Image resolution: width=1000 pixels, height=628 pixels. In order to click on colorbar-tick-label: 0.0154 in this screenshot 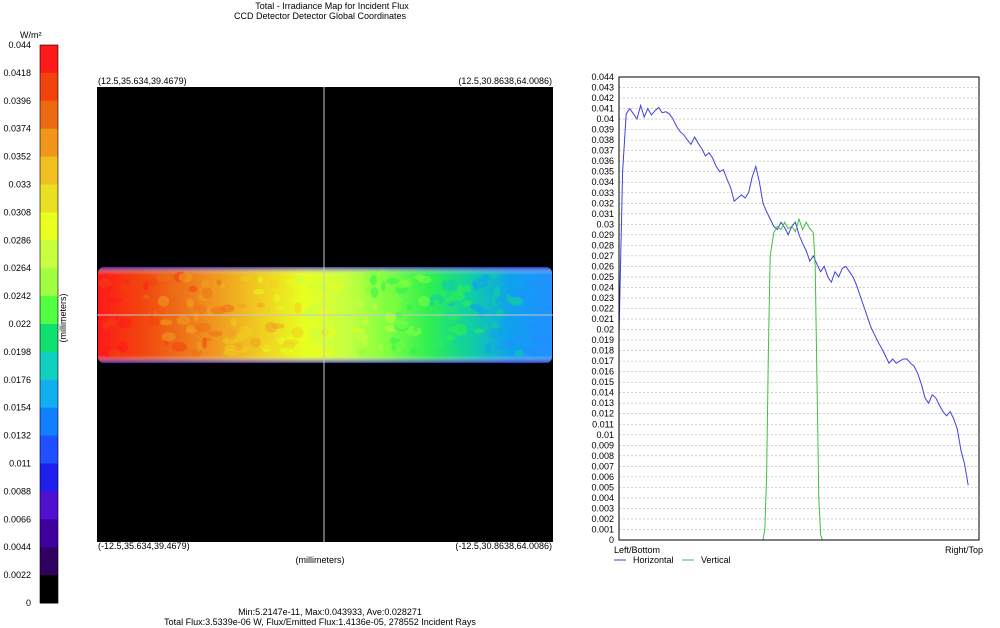, I will do `click(17, 408)`.